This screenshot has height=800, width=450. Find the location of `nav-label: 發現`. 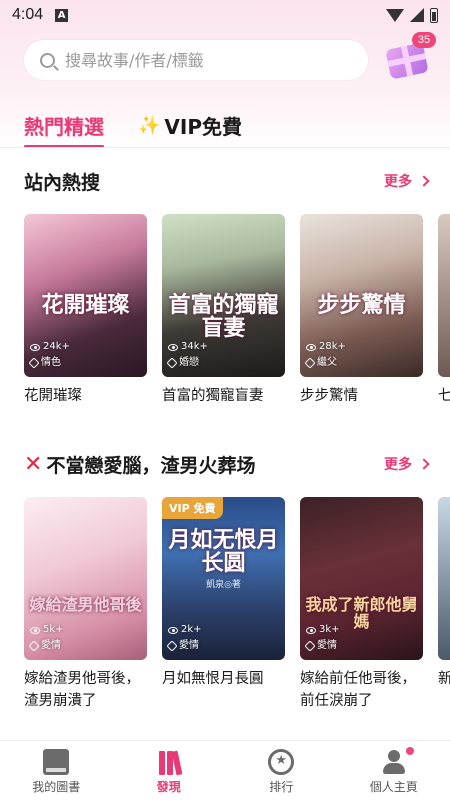

nav-label: 發現 is located at coordinates (168, 787).